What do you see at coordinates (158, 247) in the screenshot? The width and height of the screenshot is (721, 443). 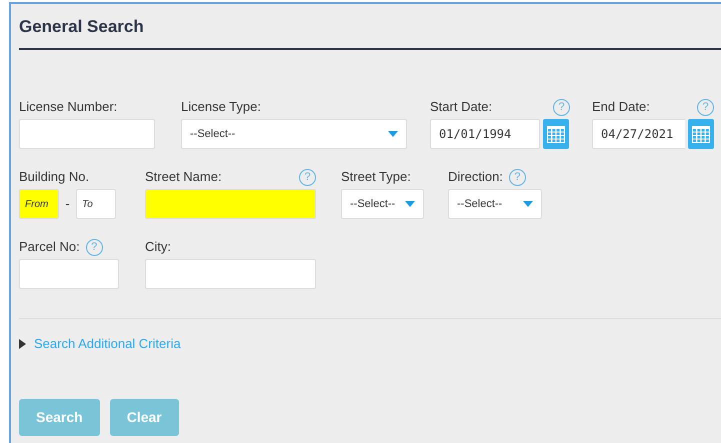 I see `field-label: City:` at bounding box center [158, 247].